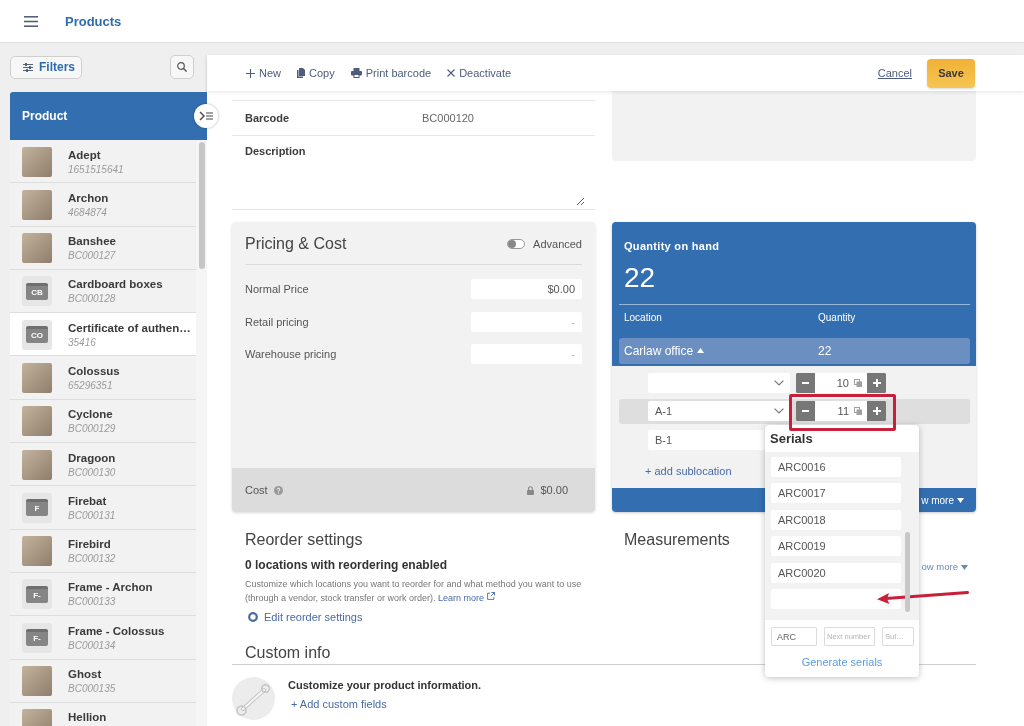  Describe the element at coordinates (92, 559) in the screenshot. I see `product-code: BC000132` at that location.